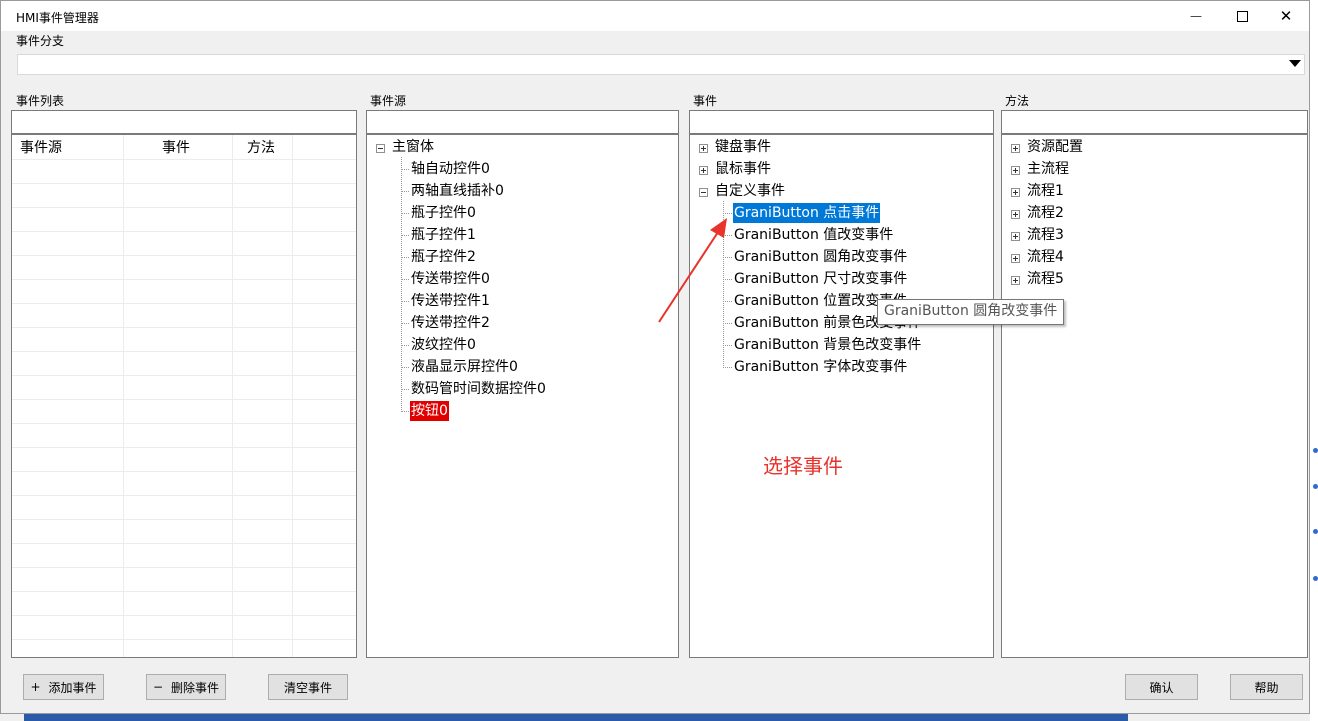 The height and width of the screenshot is (721, 1318). I want to click on chevron-down-icon, so click(1295, 63).